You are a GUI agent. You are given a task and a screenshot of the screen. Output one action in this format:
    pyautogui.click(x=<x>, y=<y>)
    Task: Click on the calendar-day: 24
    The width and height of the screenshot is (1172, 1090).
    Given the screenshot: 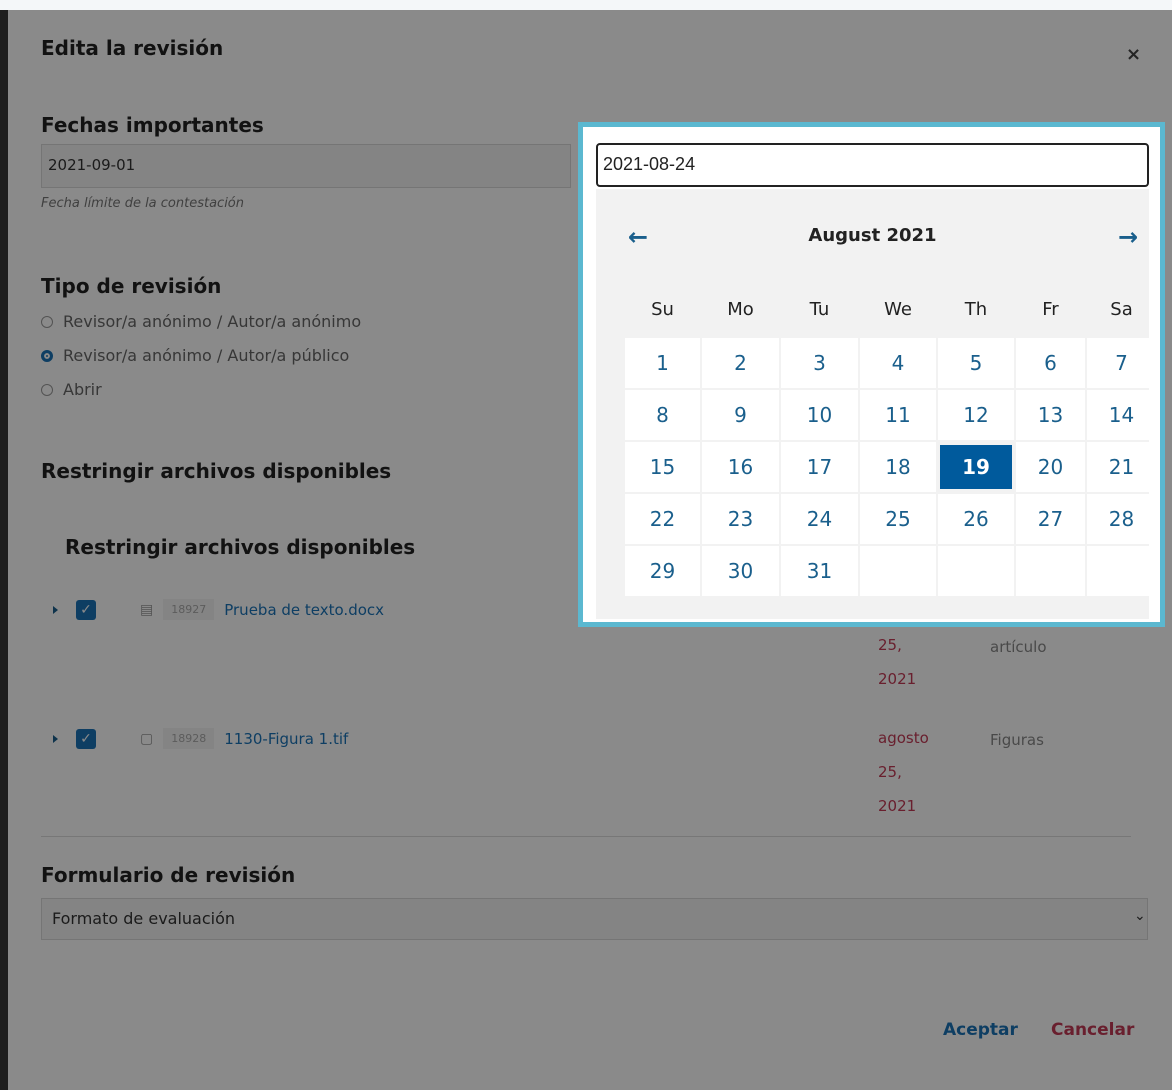 What is the action you would take?
    pyautogui.click(x=819, y=519)
    